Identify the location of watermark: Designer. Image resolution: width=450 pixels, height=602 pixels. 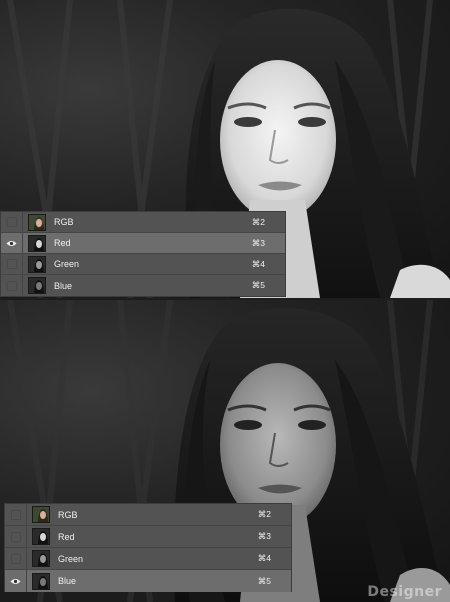
(404, 592).